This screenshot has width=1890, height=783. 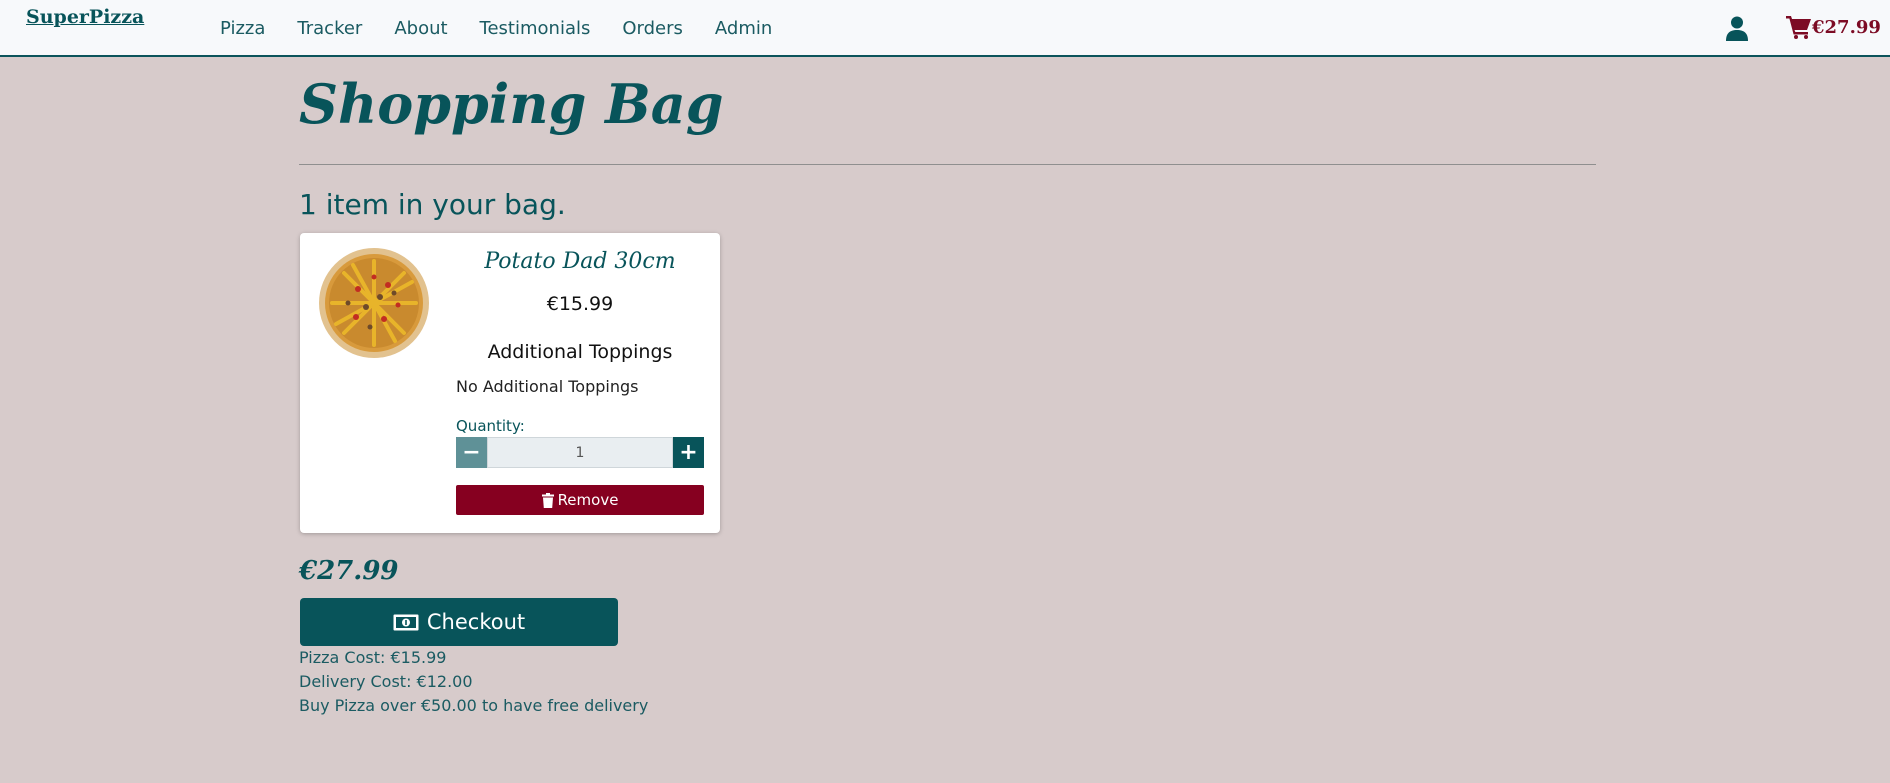 What do you see at coordinates (490, 426) in the screenshot?
I see `quantity-label: Quantity:` at bounding box center [490, 426].